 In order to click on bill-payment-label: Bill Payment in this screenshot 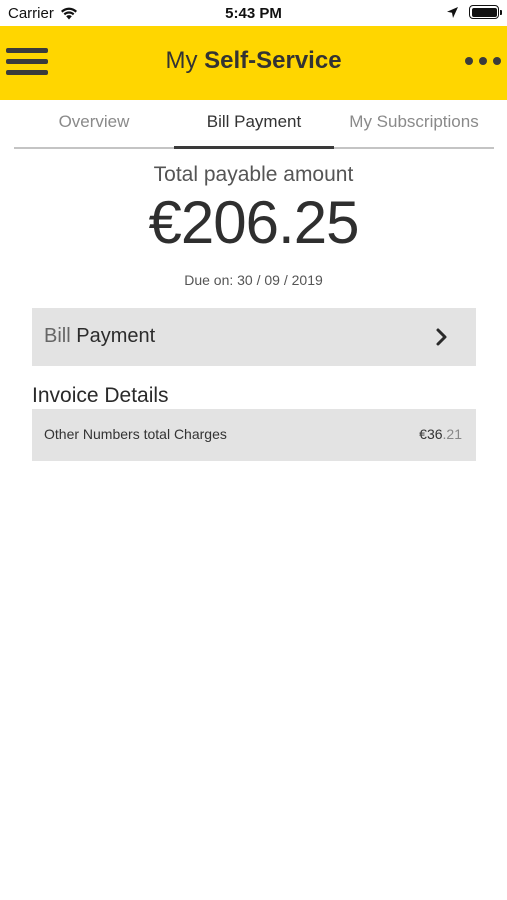, I will do `click(99, 336)`.